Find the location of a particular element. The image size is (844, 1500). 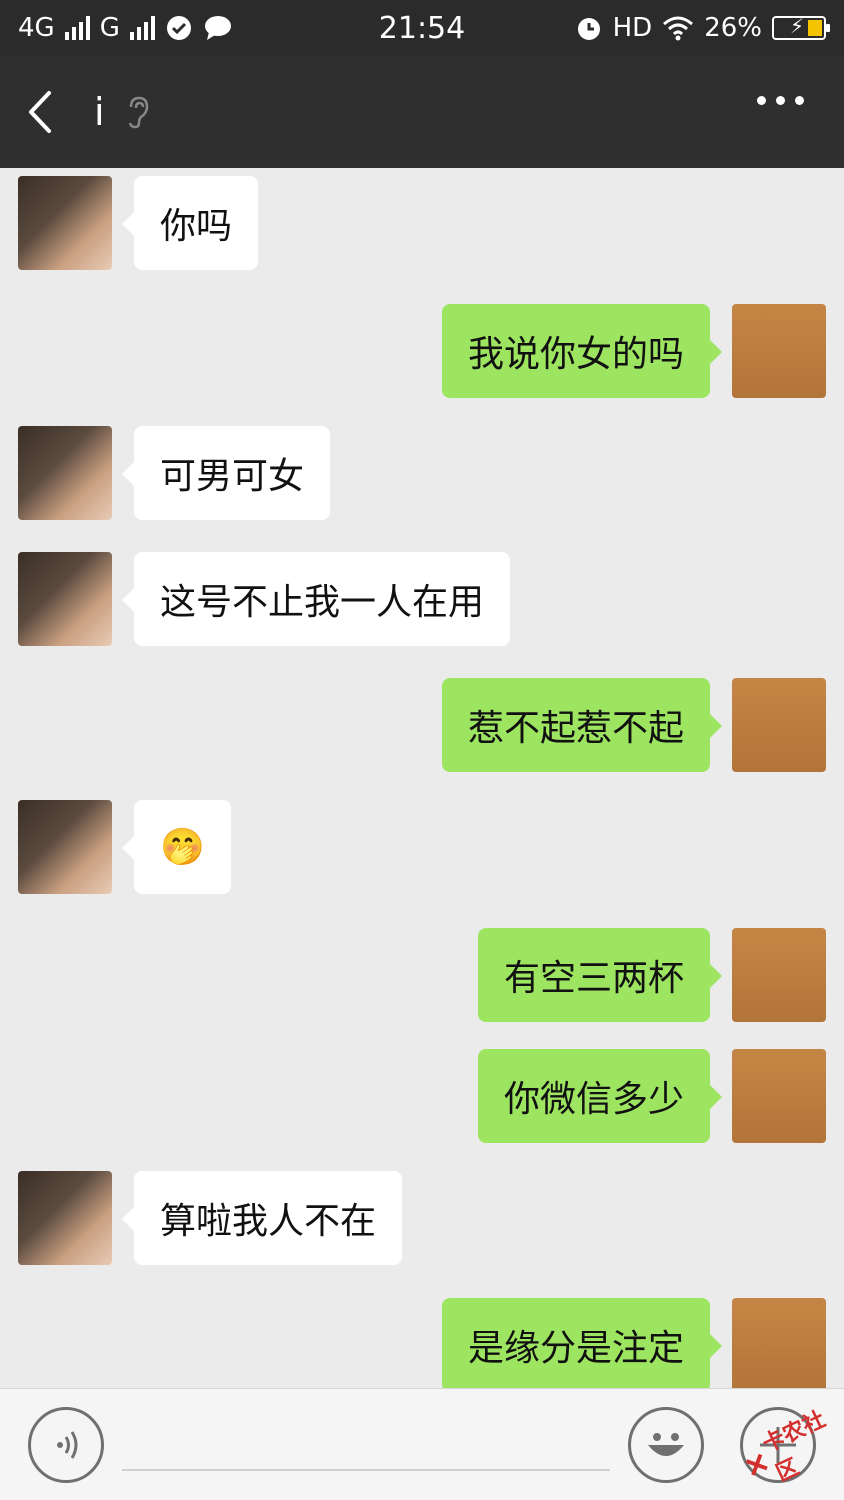

message-row: 有空三两杯 is located at coordinates (422, 971).